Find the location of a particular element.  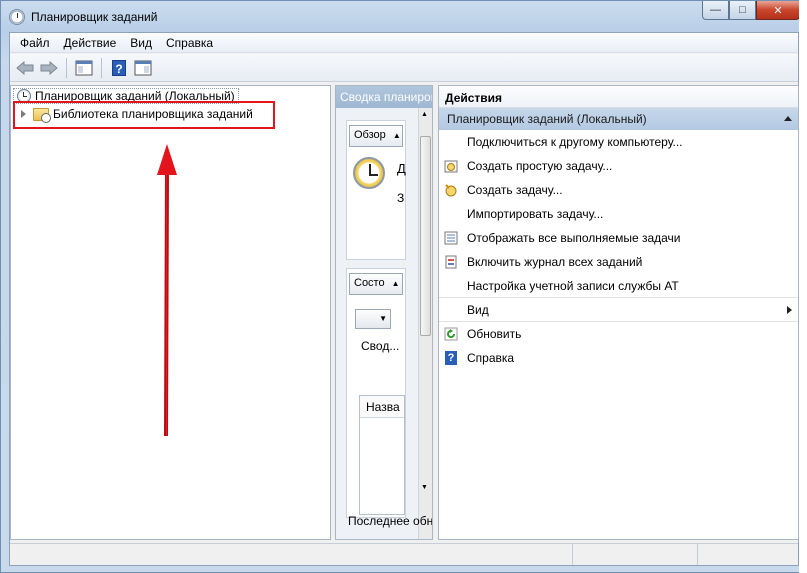

status-card: Состо ▲ ▼ Свод... Назва is located at coordinates (376, 393).